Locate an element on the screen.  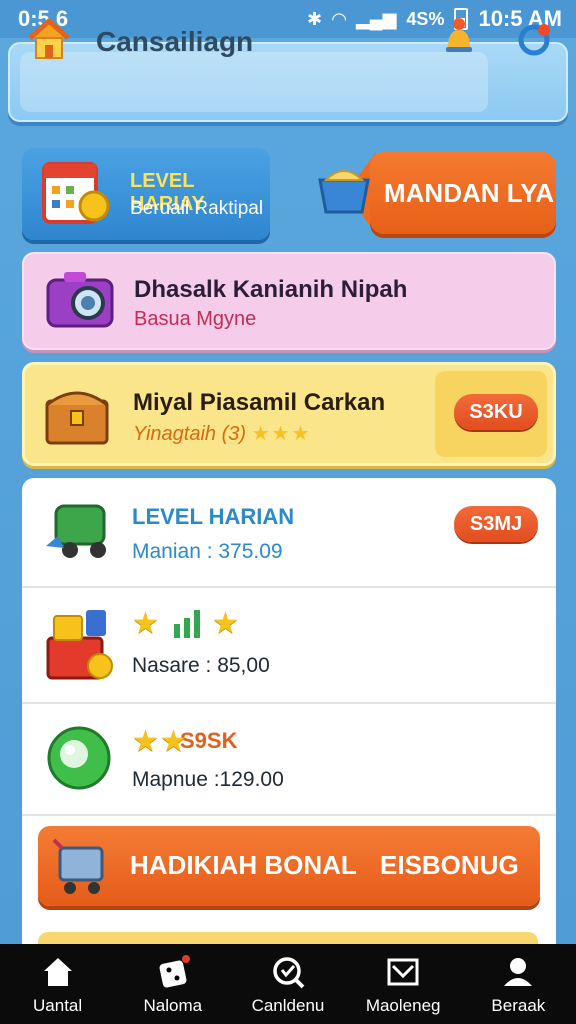
nav-item-profile: Beraak is located at coordinates (518, 984).